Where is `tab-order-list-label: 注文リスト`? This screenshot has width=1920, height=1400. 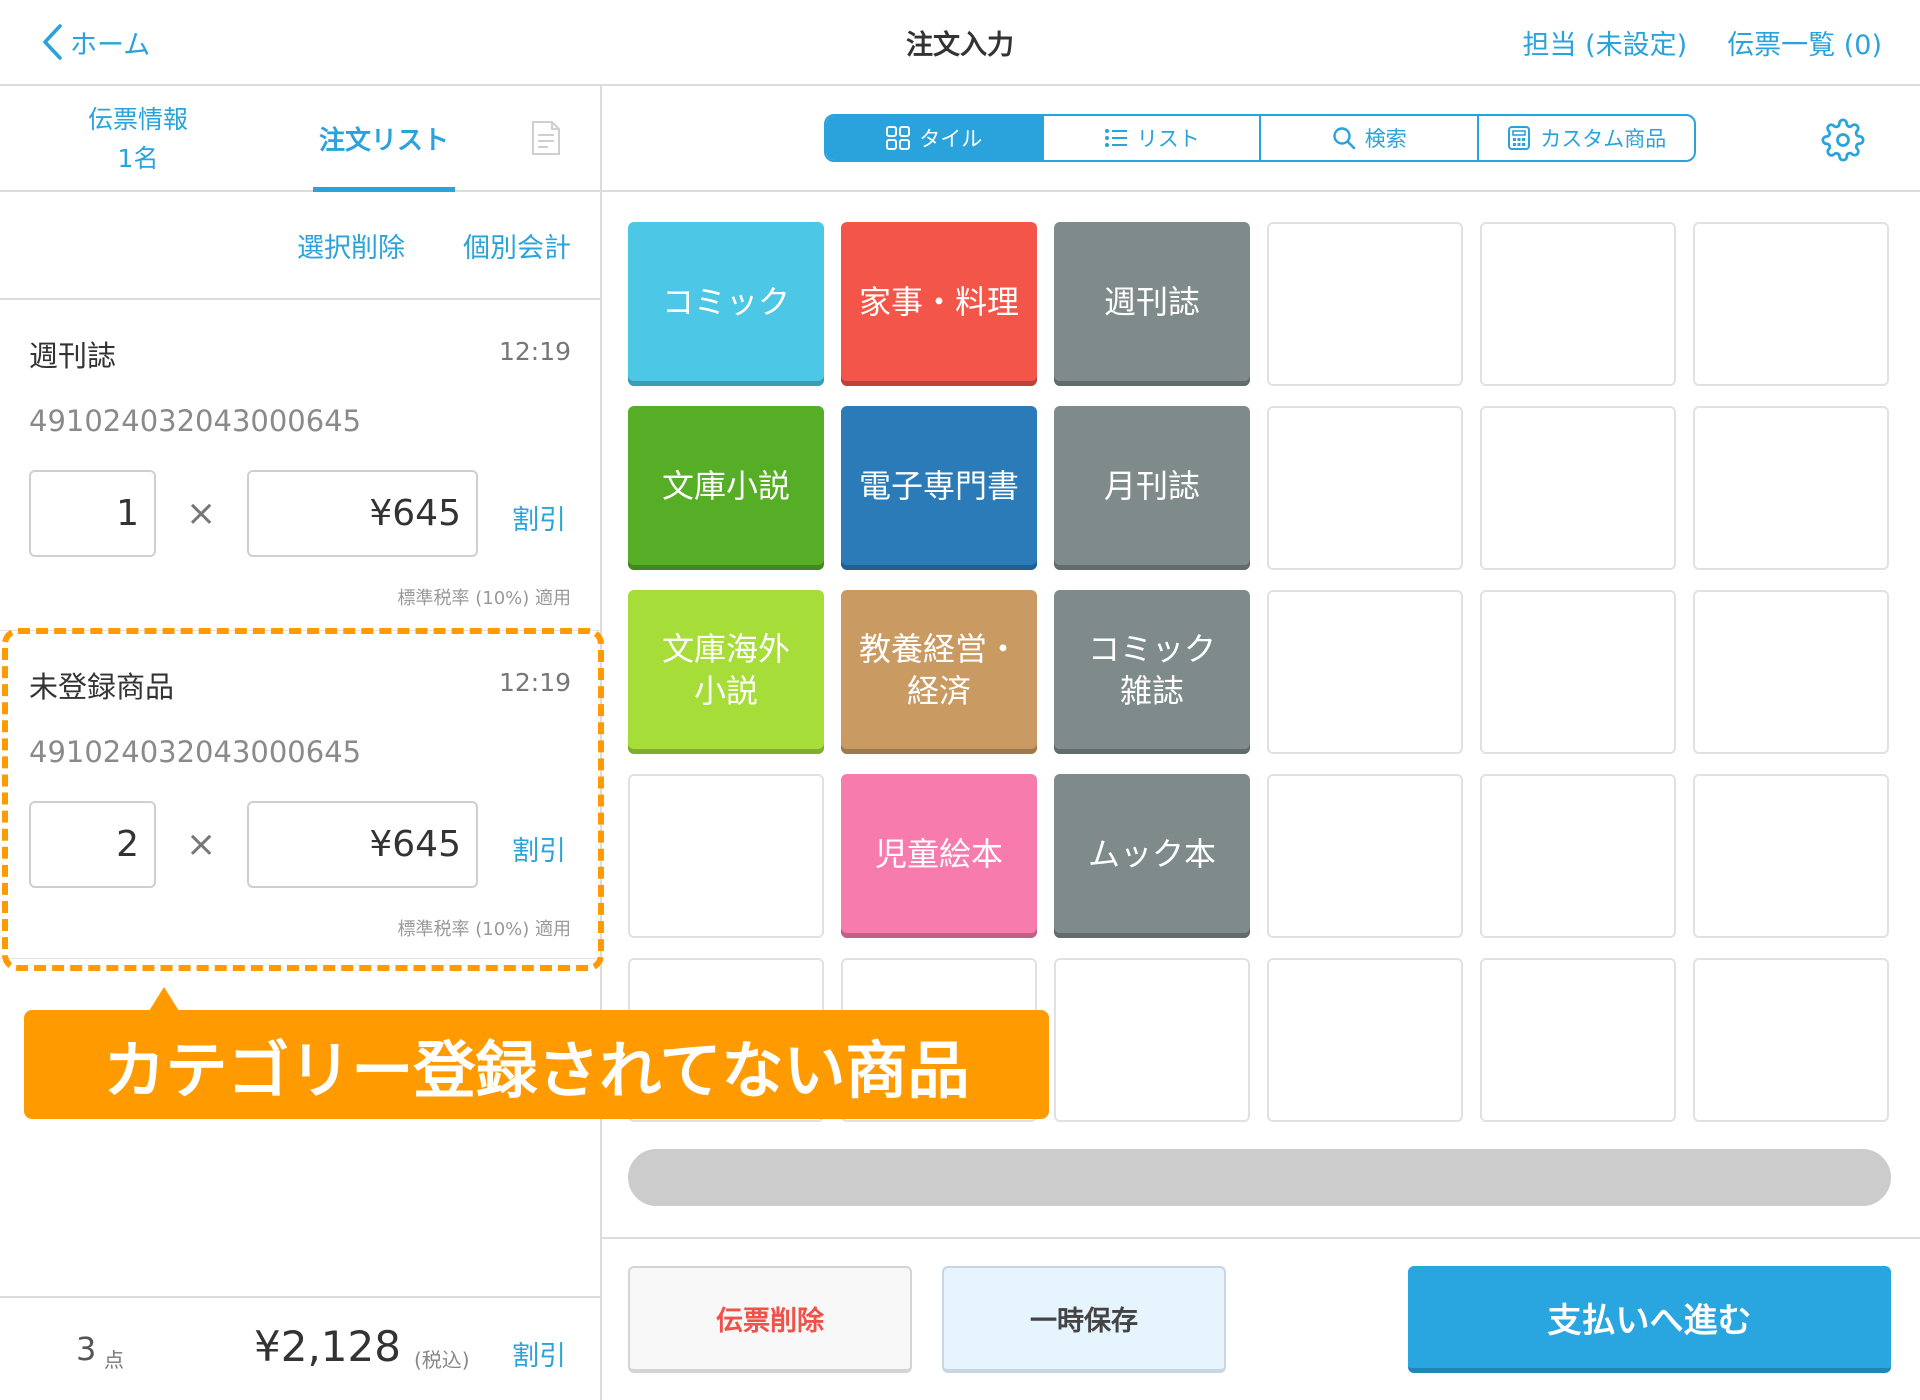 tab-order-list-label: 注文リスト is located at coordinates (383, 140).